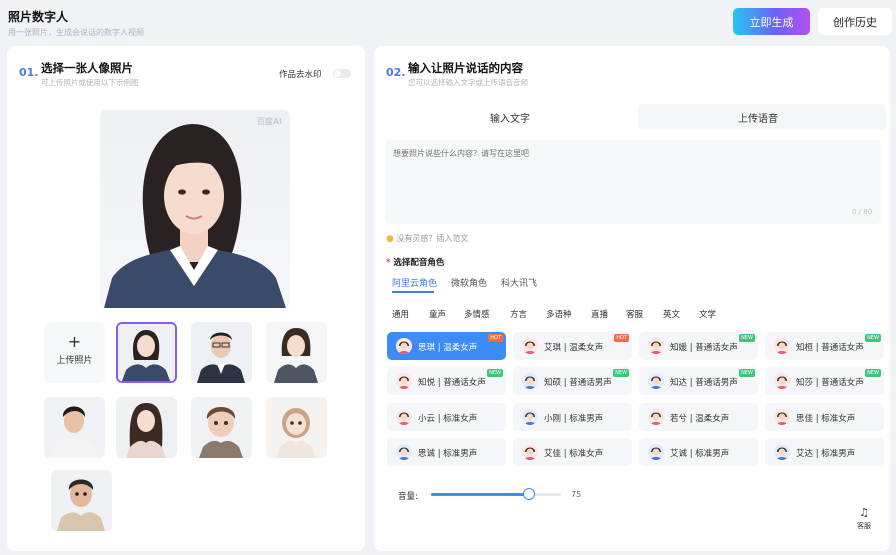 The image size is (896, 555). Describe the element at coordinates (578, 383) in the screenshot. I see `voice-name: 知硕 | 普通话男声` at that location.